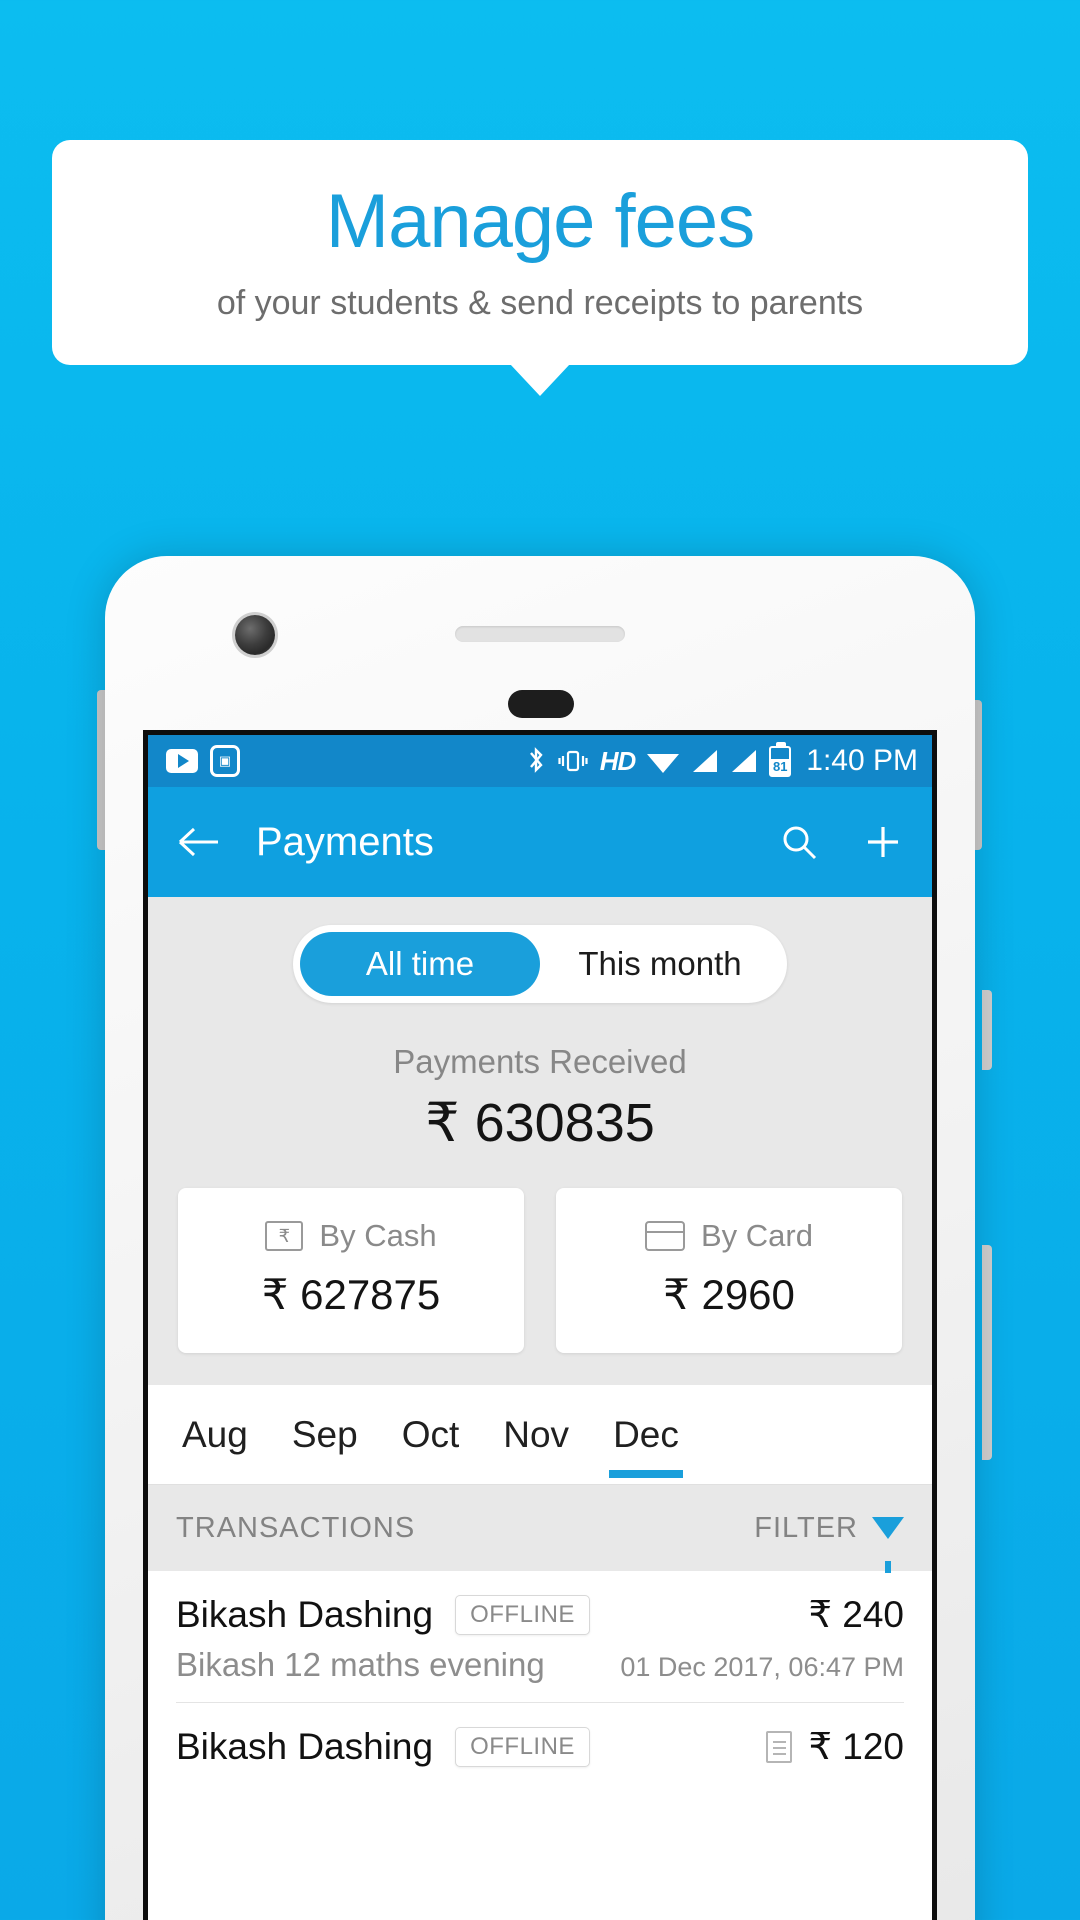  Describe the element at coordinates (841, 842) in the screenshot. I see `app-bar-actions` at that location.